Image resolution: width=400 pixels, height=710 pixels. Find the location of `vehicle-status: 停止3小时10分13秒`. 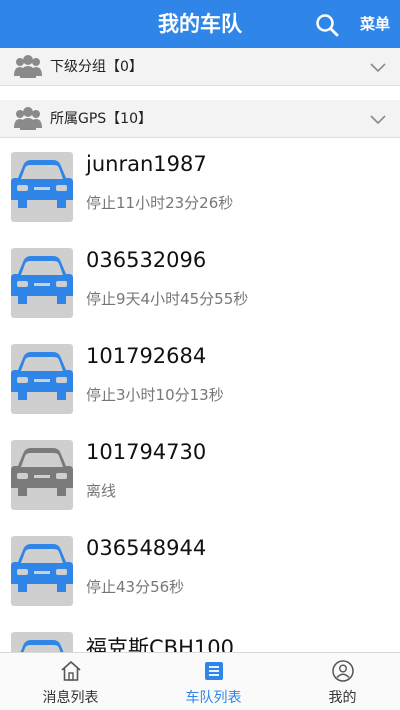

vehicle-status: 停止3小时10分13秒 is located at coordinates (155, 395).